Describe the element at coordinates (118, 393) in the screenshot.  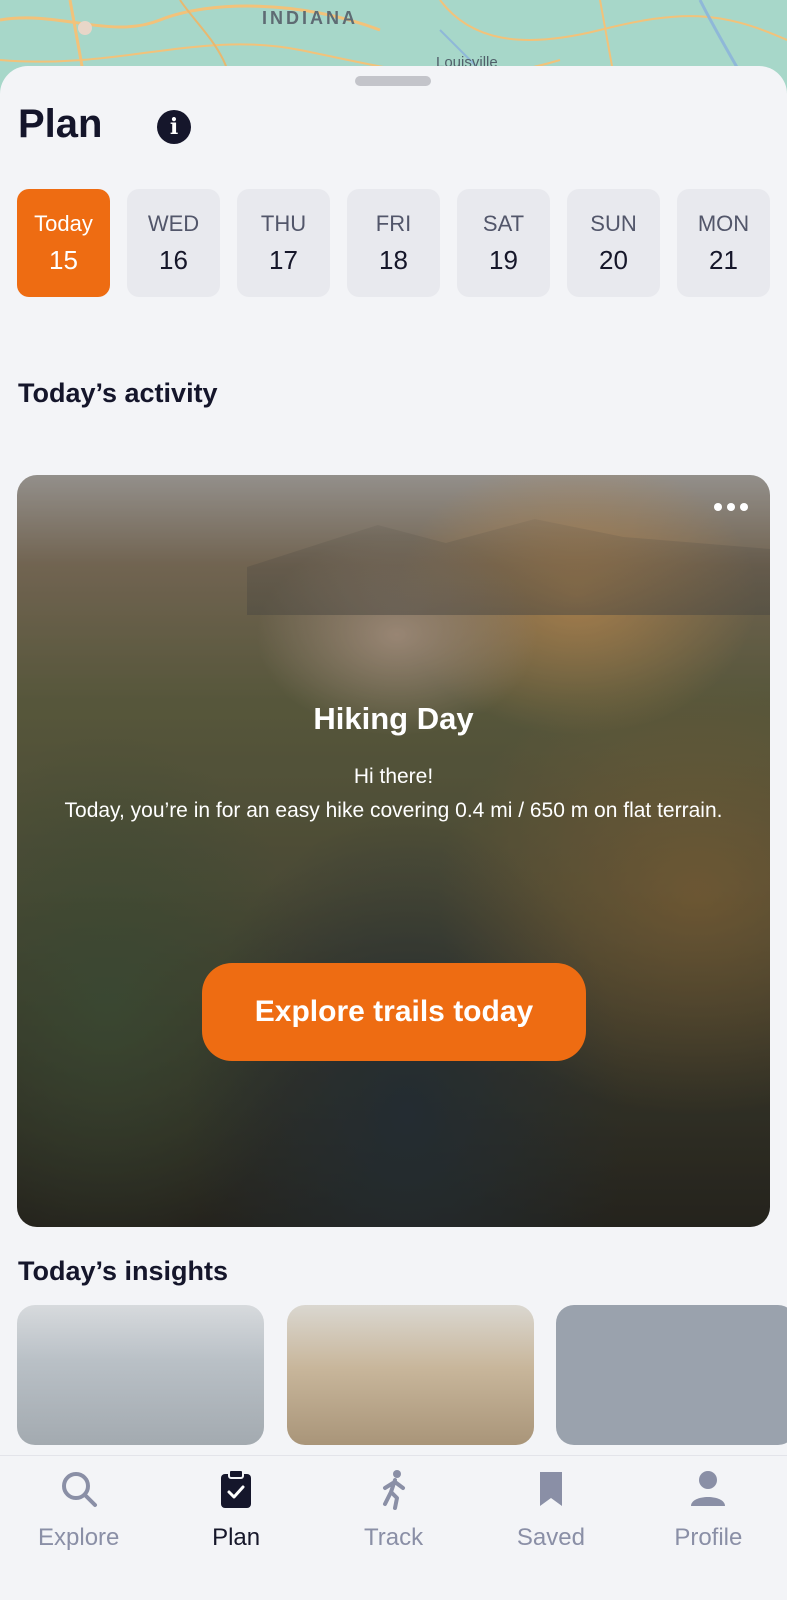
I see `activity-section-title: Today’s activity` at that location.